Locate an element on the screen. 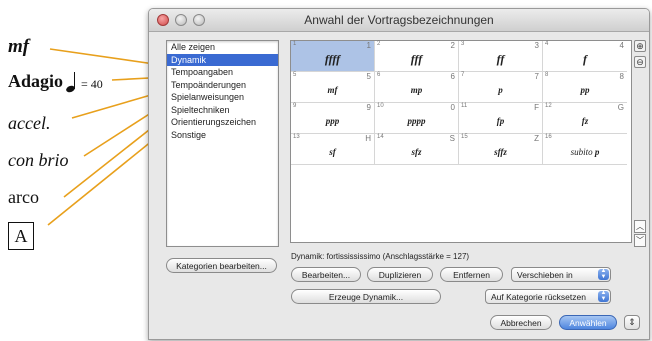 This screenshot has width=652, height=341. cell-number: 13 is located at coordinates (296, 137).